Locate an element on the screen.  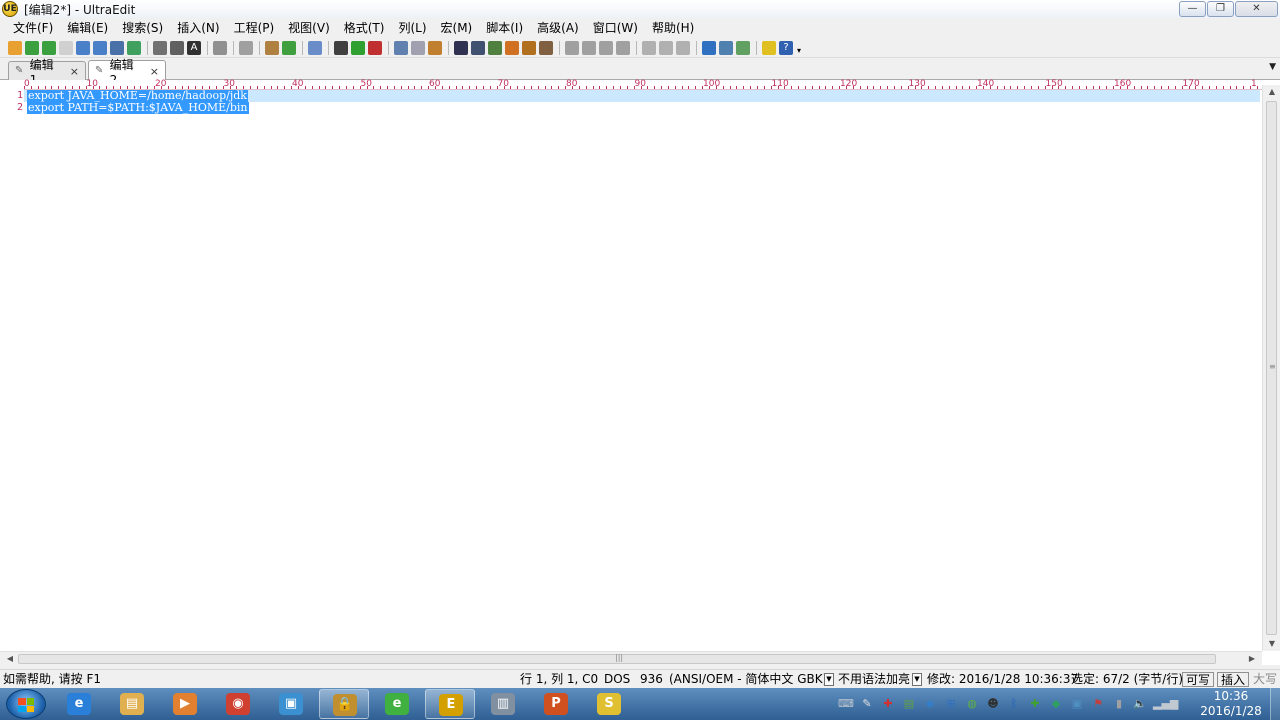
ie-task-button: e is located at coordinates (79, 704).